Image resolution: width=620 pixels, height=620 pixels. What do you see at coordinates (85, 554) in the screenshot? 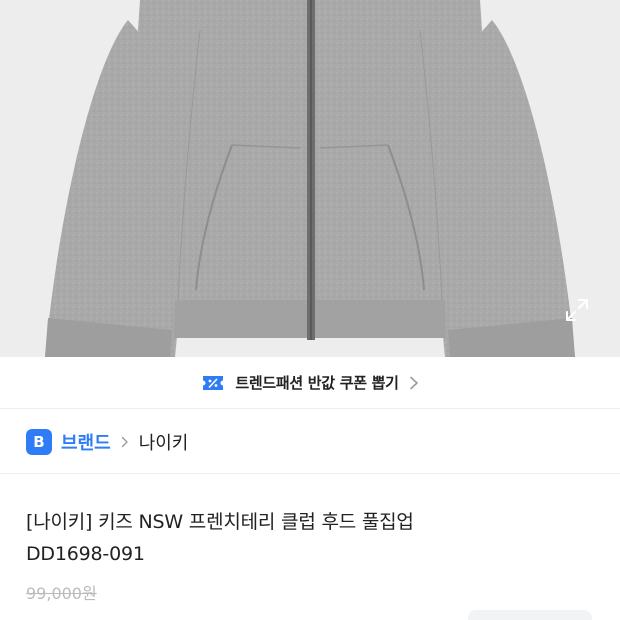
I see `product-title-line2: DD1698-091` at bounding box center [85, 554].